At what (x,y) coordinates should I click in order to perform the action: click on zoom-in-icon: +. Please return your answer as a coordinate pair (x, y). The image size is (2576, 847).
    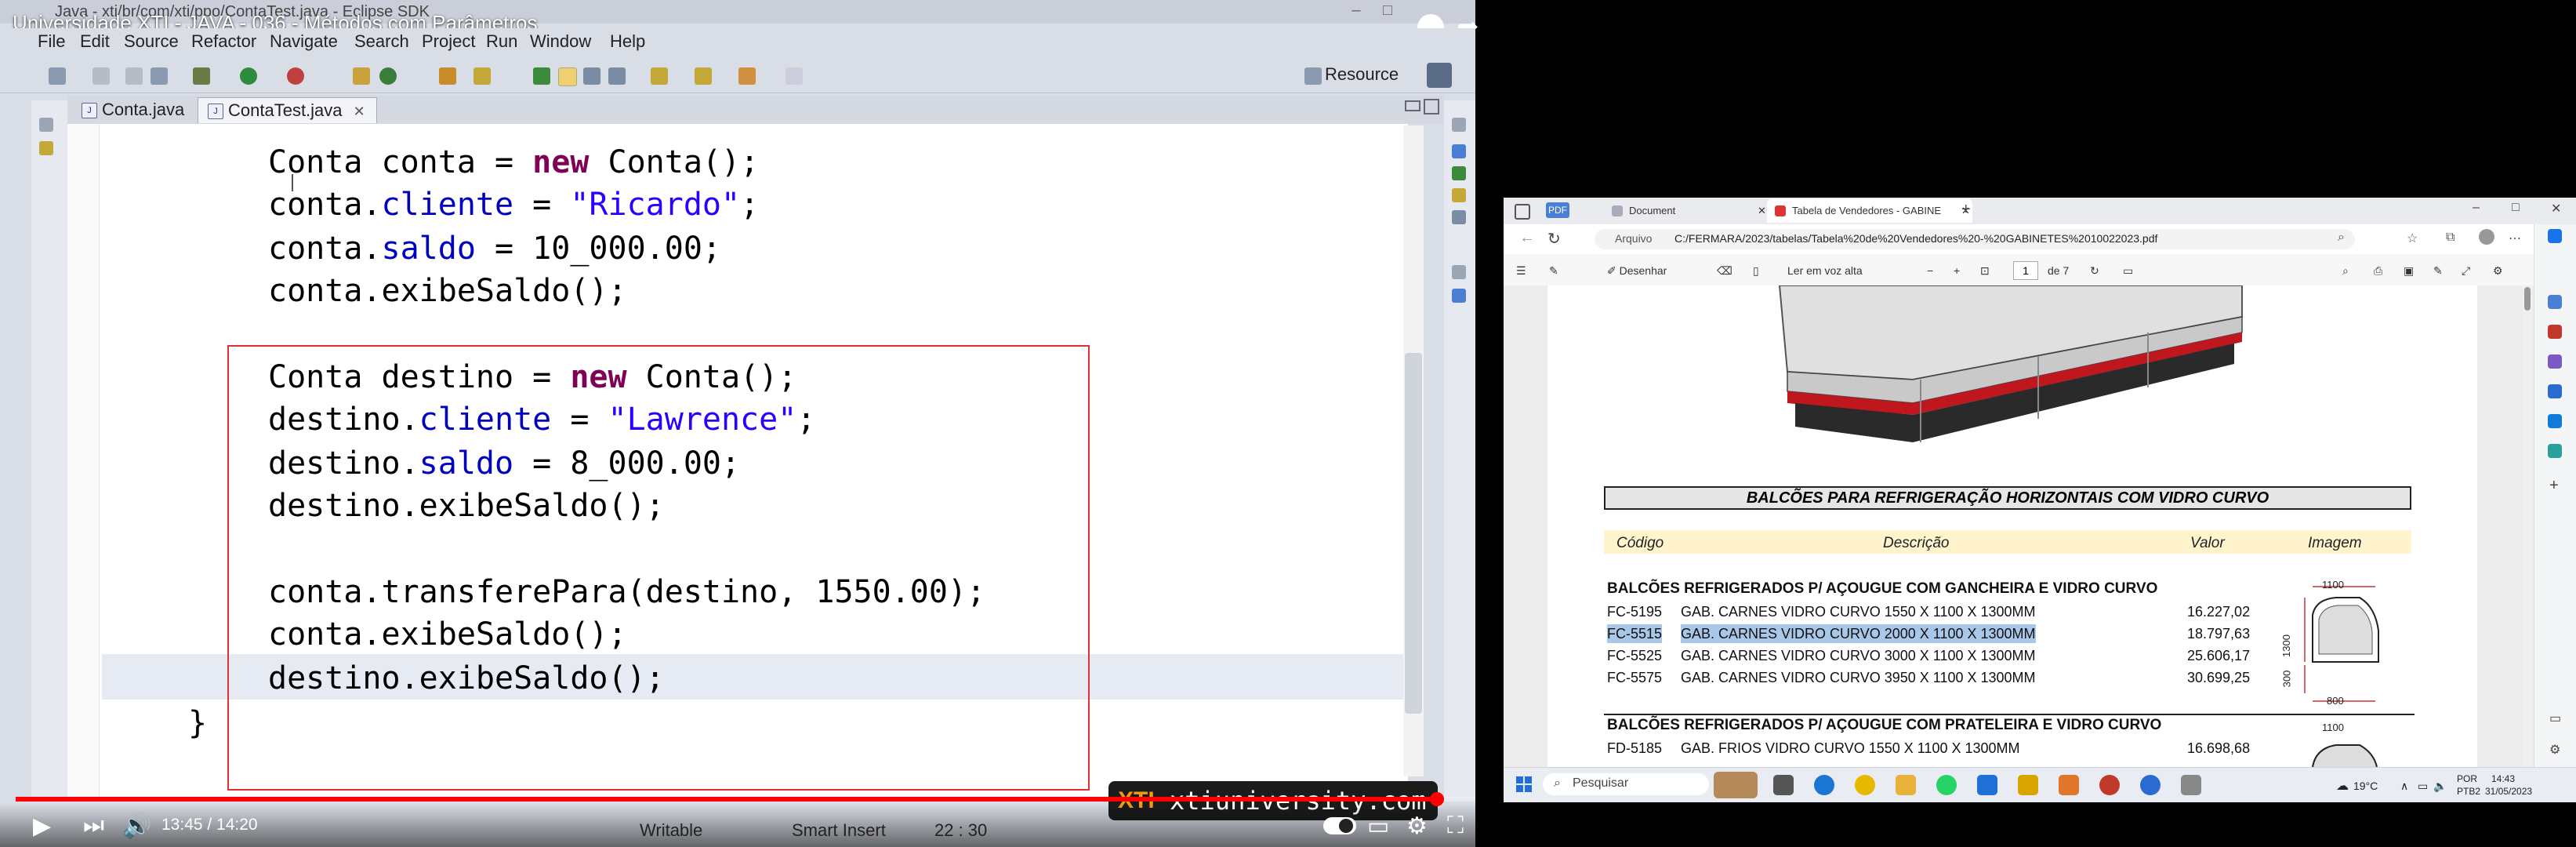
    Looking at the image, I should click on (1957, 270).